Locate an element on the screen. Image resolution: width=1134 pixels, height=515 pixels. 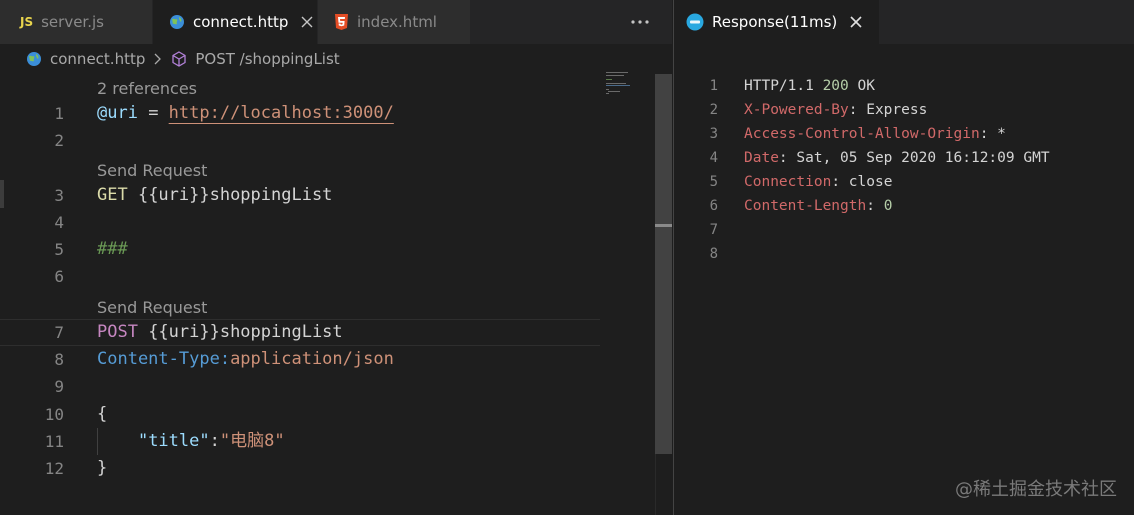
code-line: 11 "title":"电脑8" is located at coordinates (300, 441).